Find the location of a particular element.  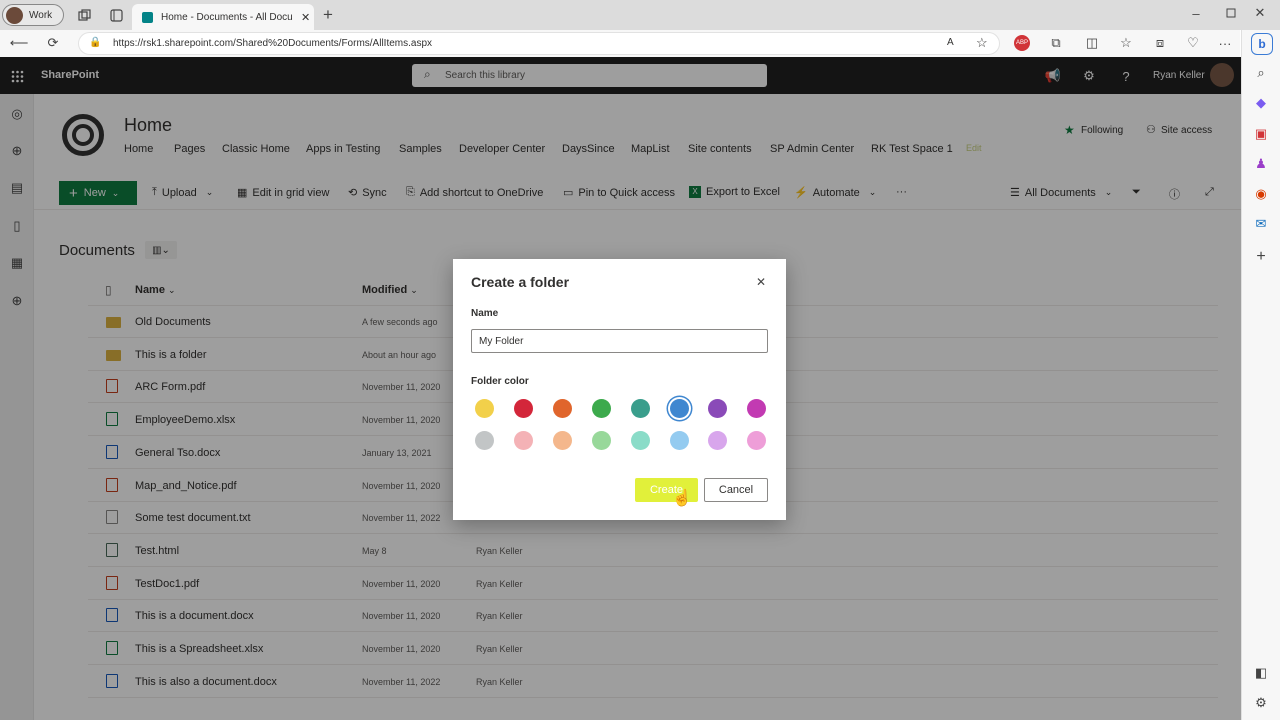

sidebar-search-icon: ⌕ is located at coordinates (1261, 73).